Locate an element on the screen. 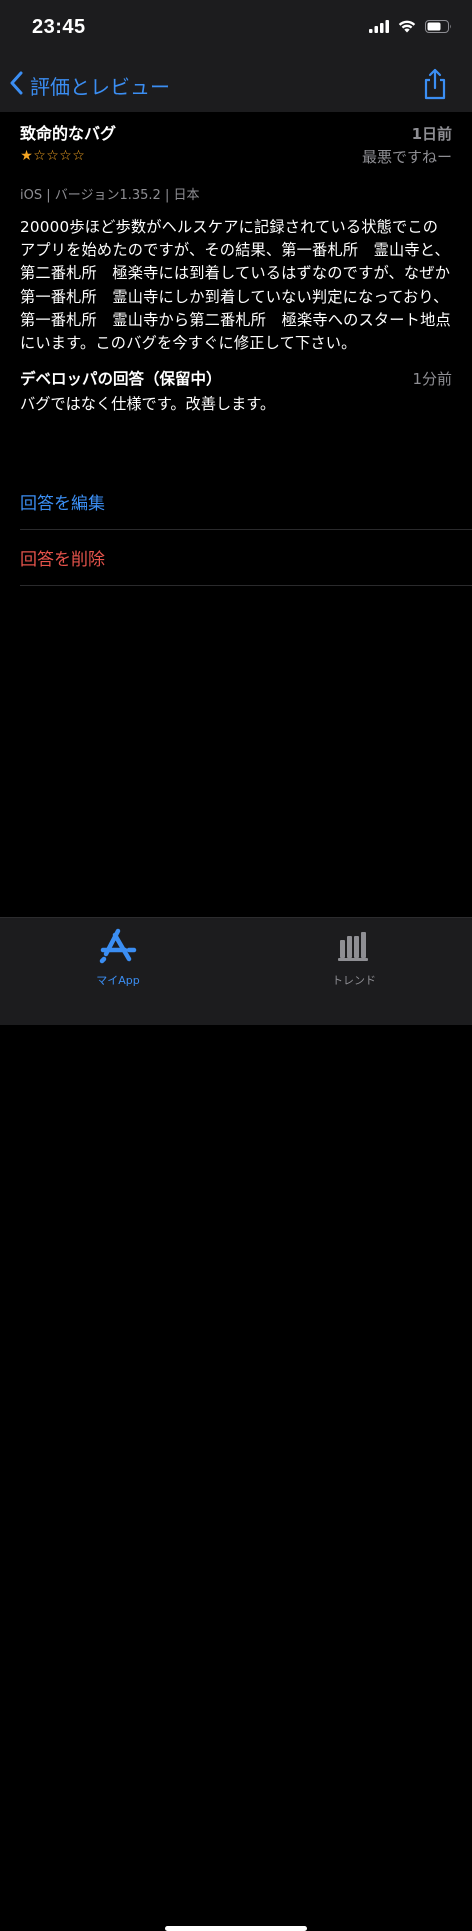  tab-my-app: マイApp is located at coordinates (118, 957).